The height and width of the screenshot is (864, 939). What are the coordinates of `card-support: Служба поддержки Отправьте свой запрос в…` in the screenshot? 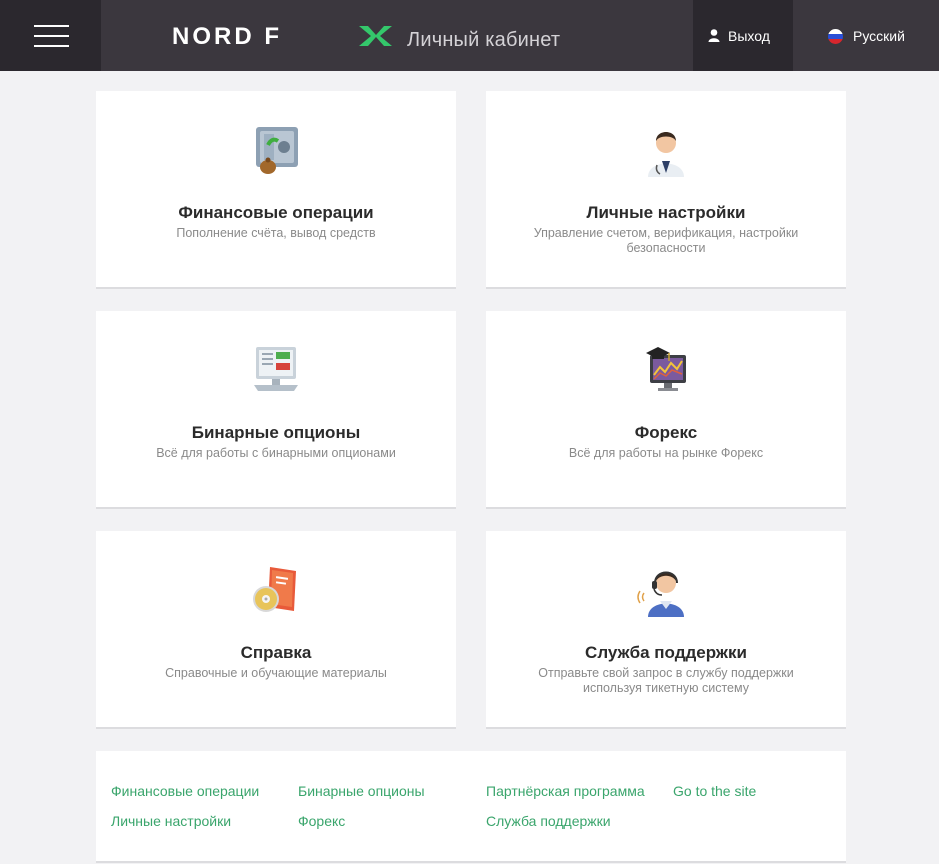 It's located at (666, 630).